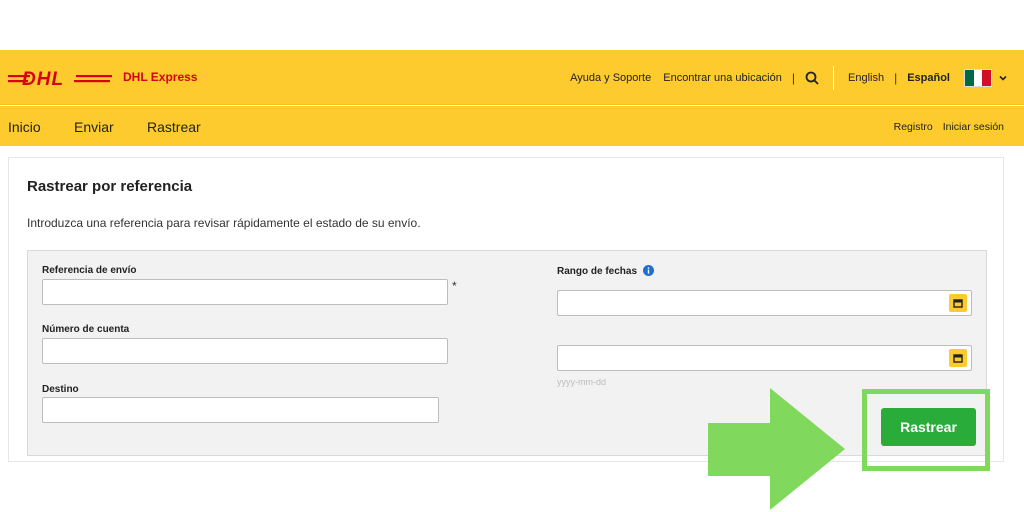  Describe the element at coordinates (24, 127) in the screenshot. I see `nav-item-inicio: Inicio` at that location.